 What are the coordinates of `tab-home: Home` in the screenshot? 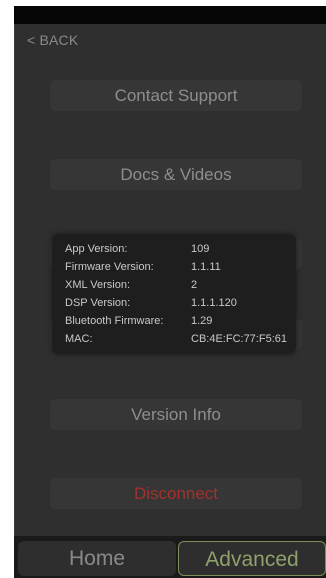 It's located at (97, 558).